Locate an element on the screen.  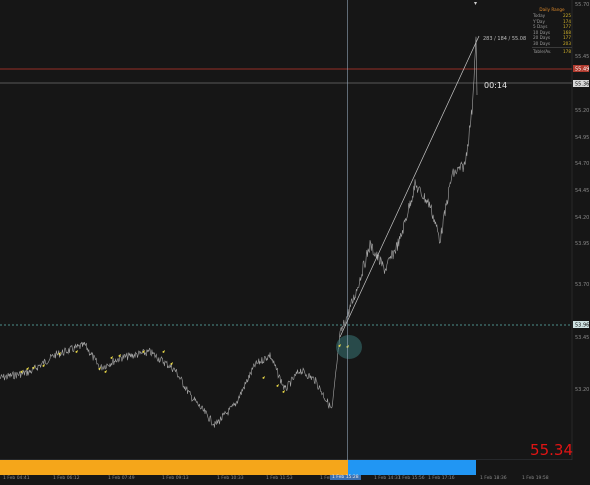
hover-readout: 283 / 184 / 55.08 is located at coordinates (504, 39).